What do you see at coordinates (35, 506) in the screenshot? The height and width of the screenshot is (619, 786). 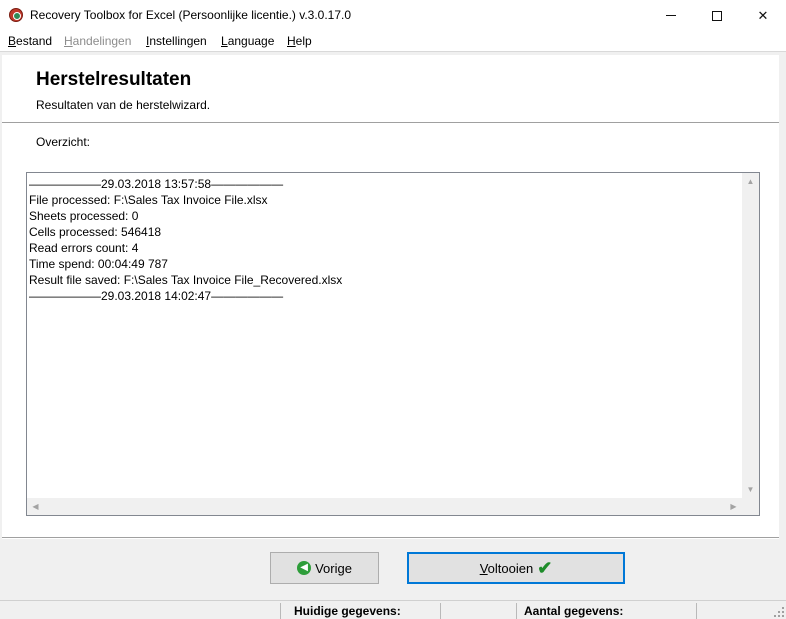 I see `scroll-left-icon: ◀` at bounding box center [35, 506].